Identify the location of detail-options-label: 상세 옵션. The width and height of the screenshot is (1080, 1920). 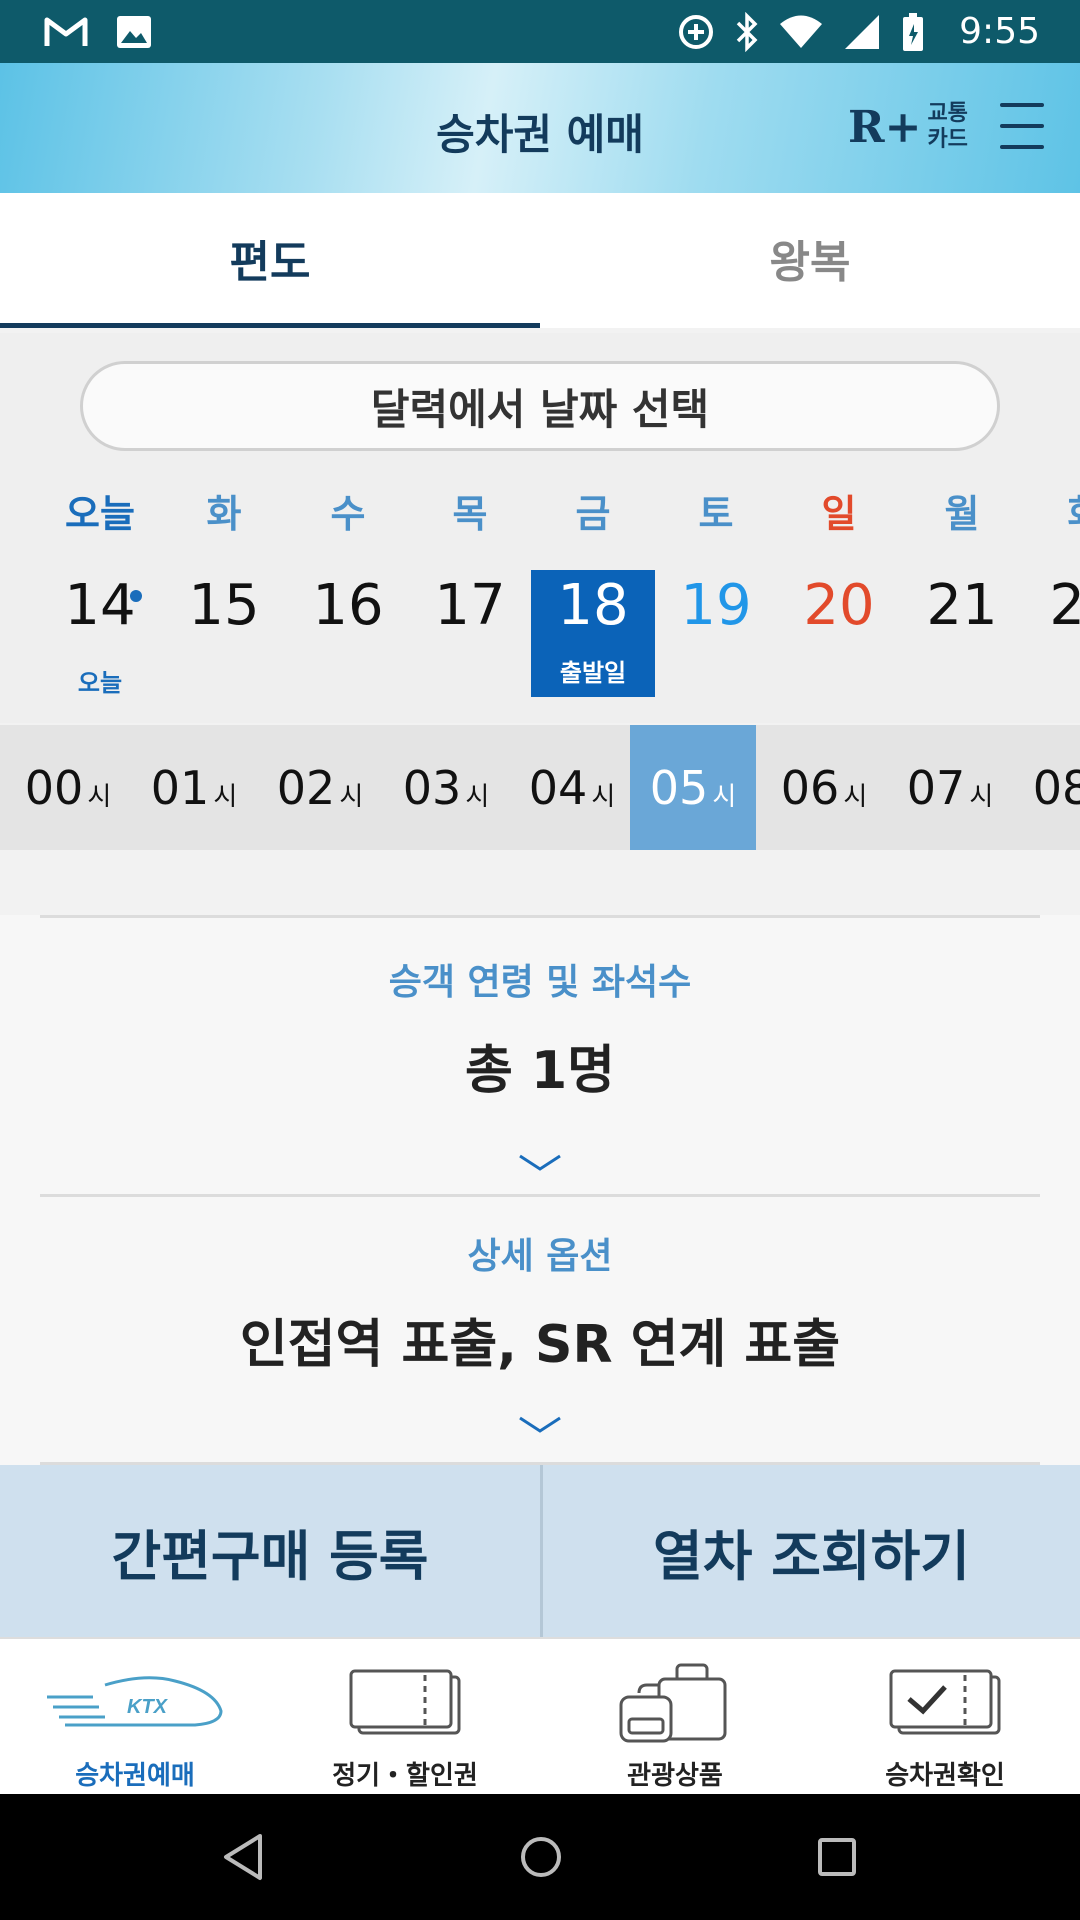
(540, 1256).